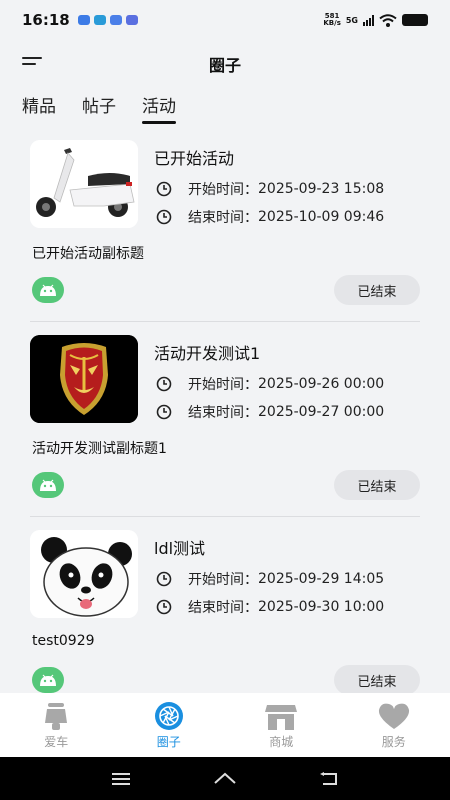 The height and width of the screenshot is (800, 450). I want to click on nav-label: 爱车, so click(56, 742).